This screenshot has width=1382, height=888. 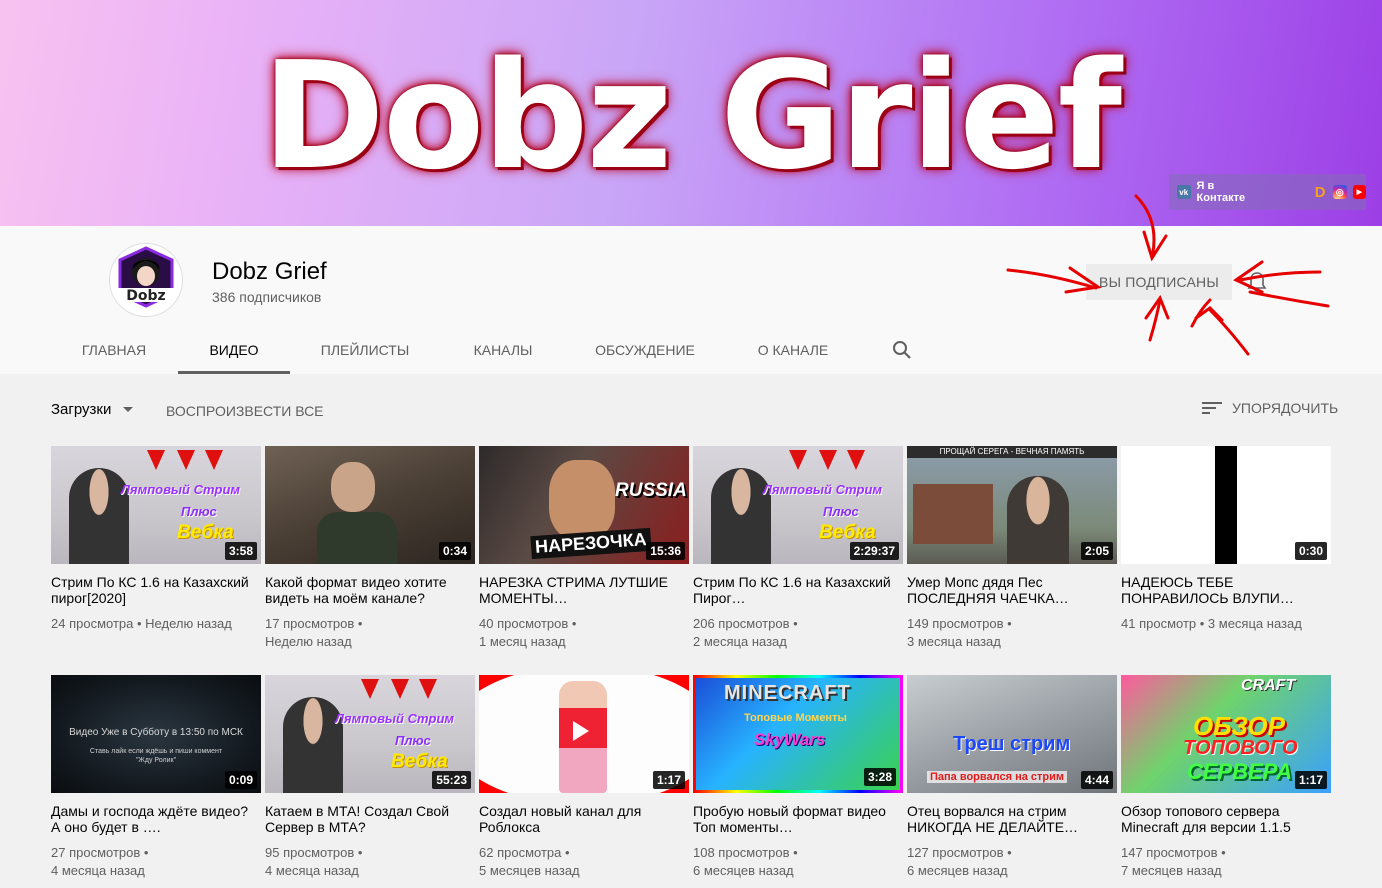 What do you see at coordinates (269, 271) in the screenshot?
I see `channel-name: Dobz Grief` at bounding box center [269, 271].